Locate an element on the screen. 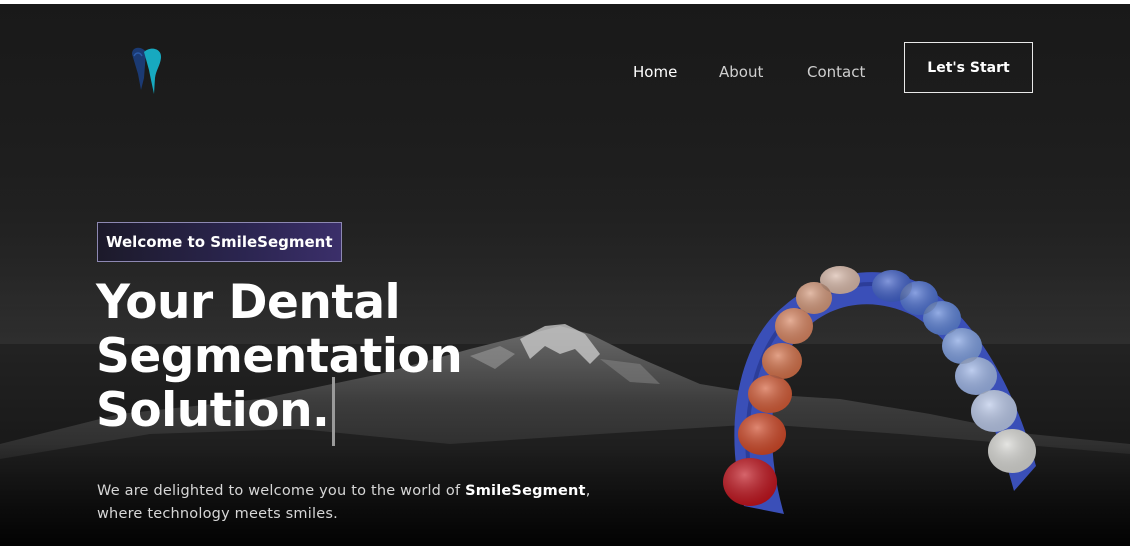 The height and width of the screenshot is (546, 1130). subtext-line-2: where technology meets smiles. is located at coordinates (217, 514).